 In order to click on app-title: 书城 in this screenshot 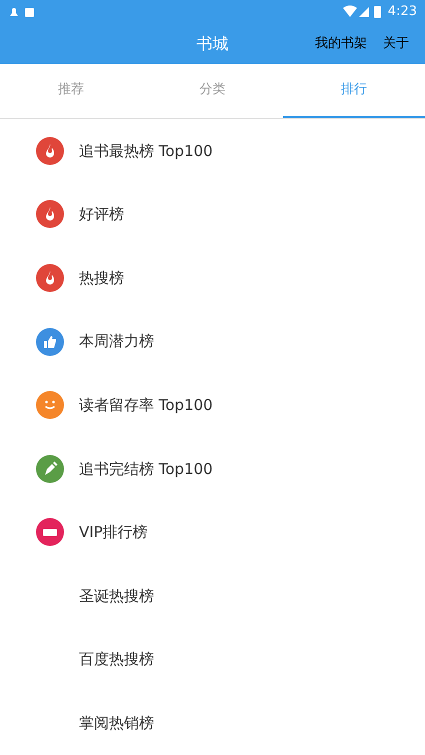, I will do `click(212, 44)`.